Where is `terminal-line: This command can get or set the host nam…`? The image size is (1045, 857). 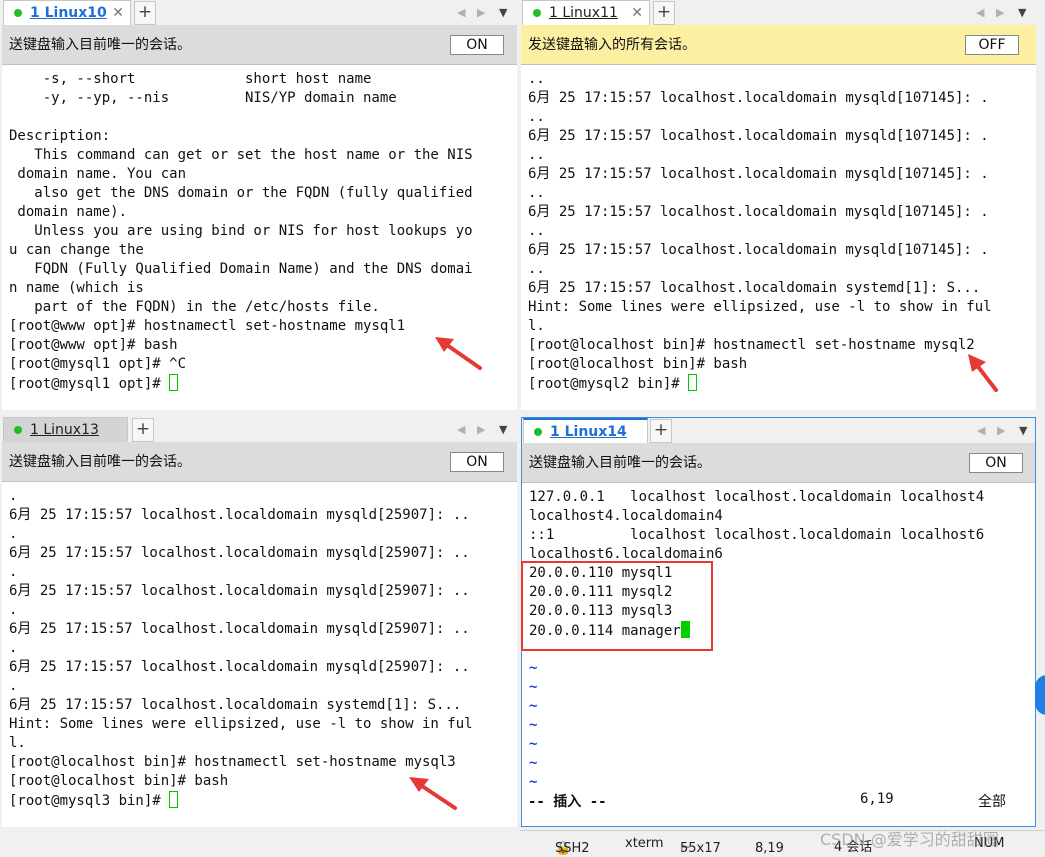 terminal-line: This command can get or set the host nam… is located at coordinates (241, 155).